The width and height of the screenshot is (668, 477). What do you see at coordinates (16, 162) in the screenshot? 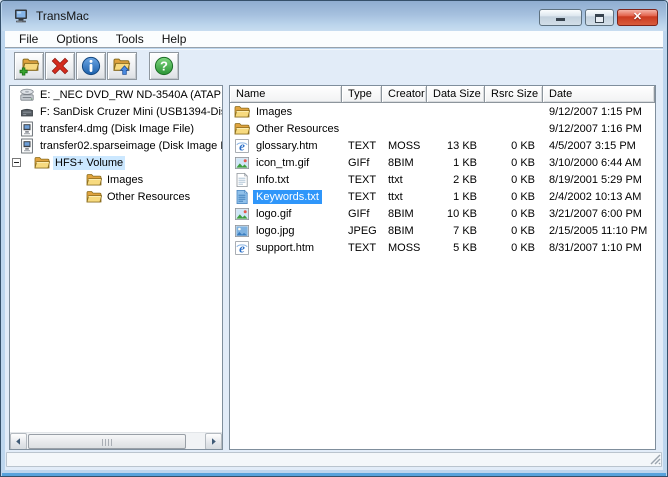
I see `collapse-expander-icon` at bounding box center [16, 162].